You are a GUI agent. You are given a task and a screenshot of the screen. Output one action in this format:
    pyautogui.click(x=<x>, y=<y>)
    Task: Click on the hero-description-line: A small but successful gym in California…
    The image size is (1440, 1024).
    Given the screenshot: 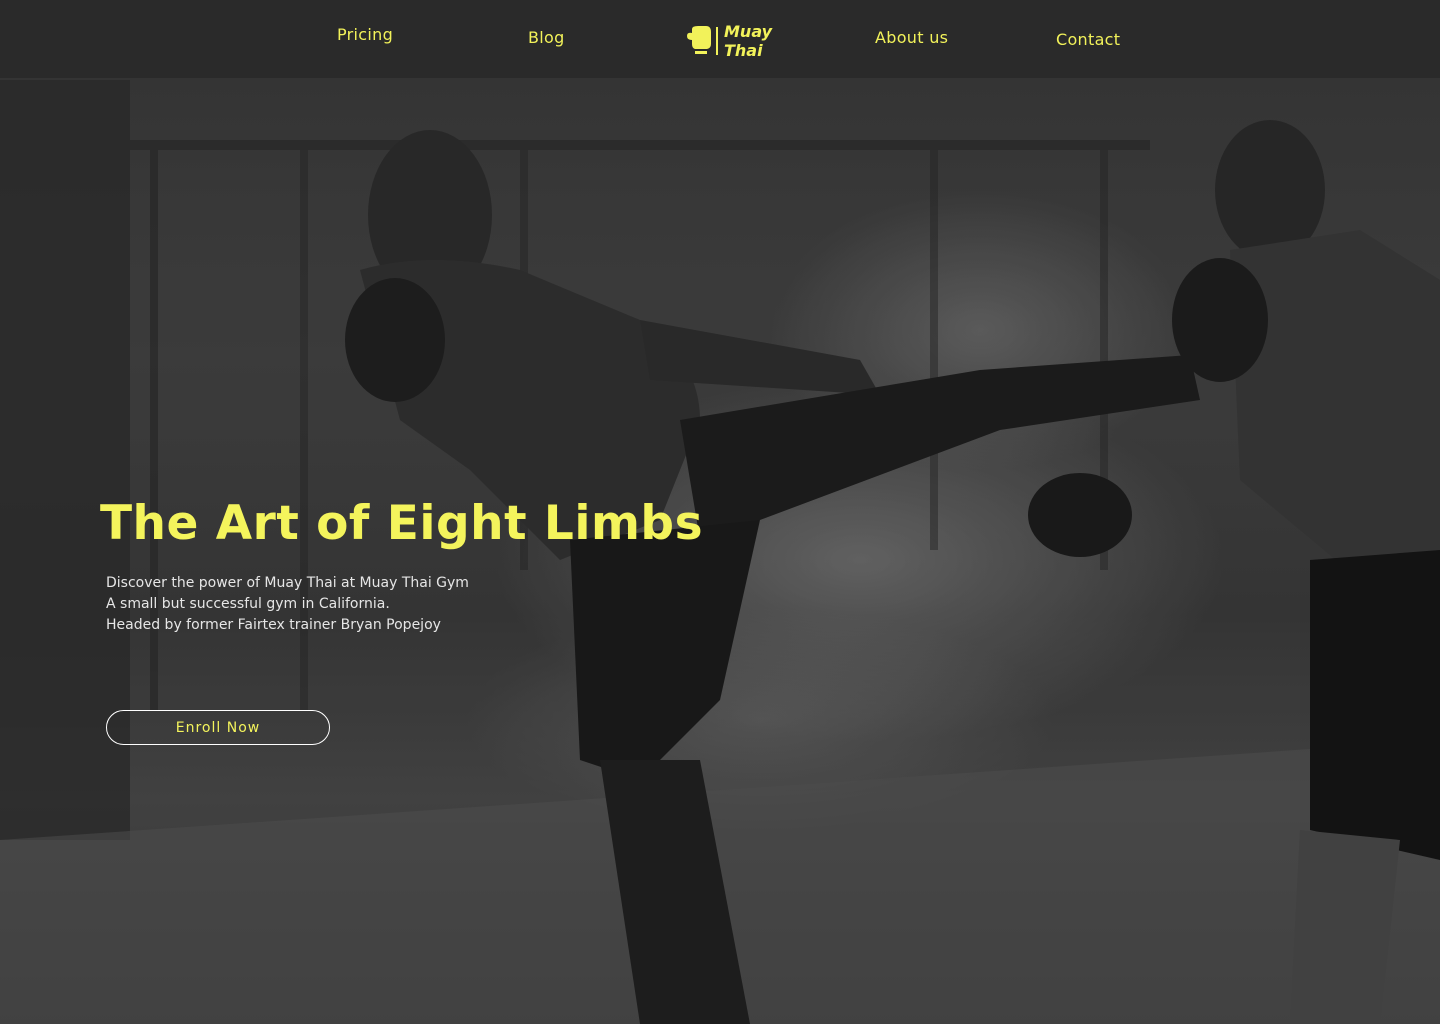 What is the action you would take?
    pyautogui.click(x=248, y=604)
    